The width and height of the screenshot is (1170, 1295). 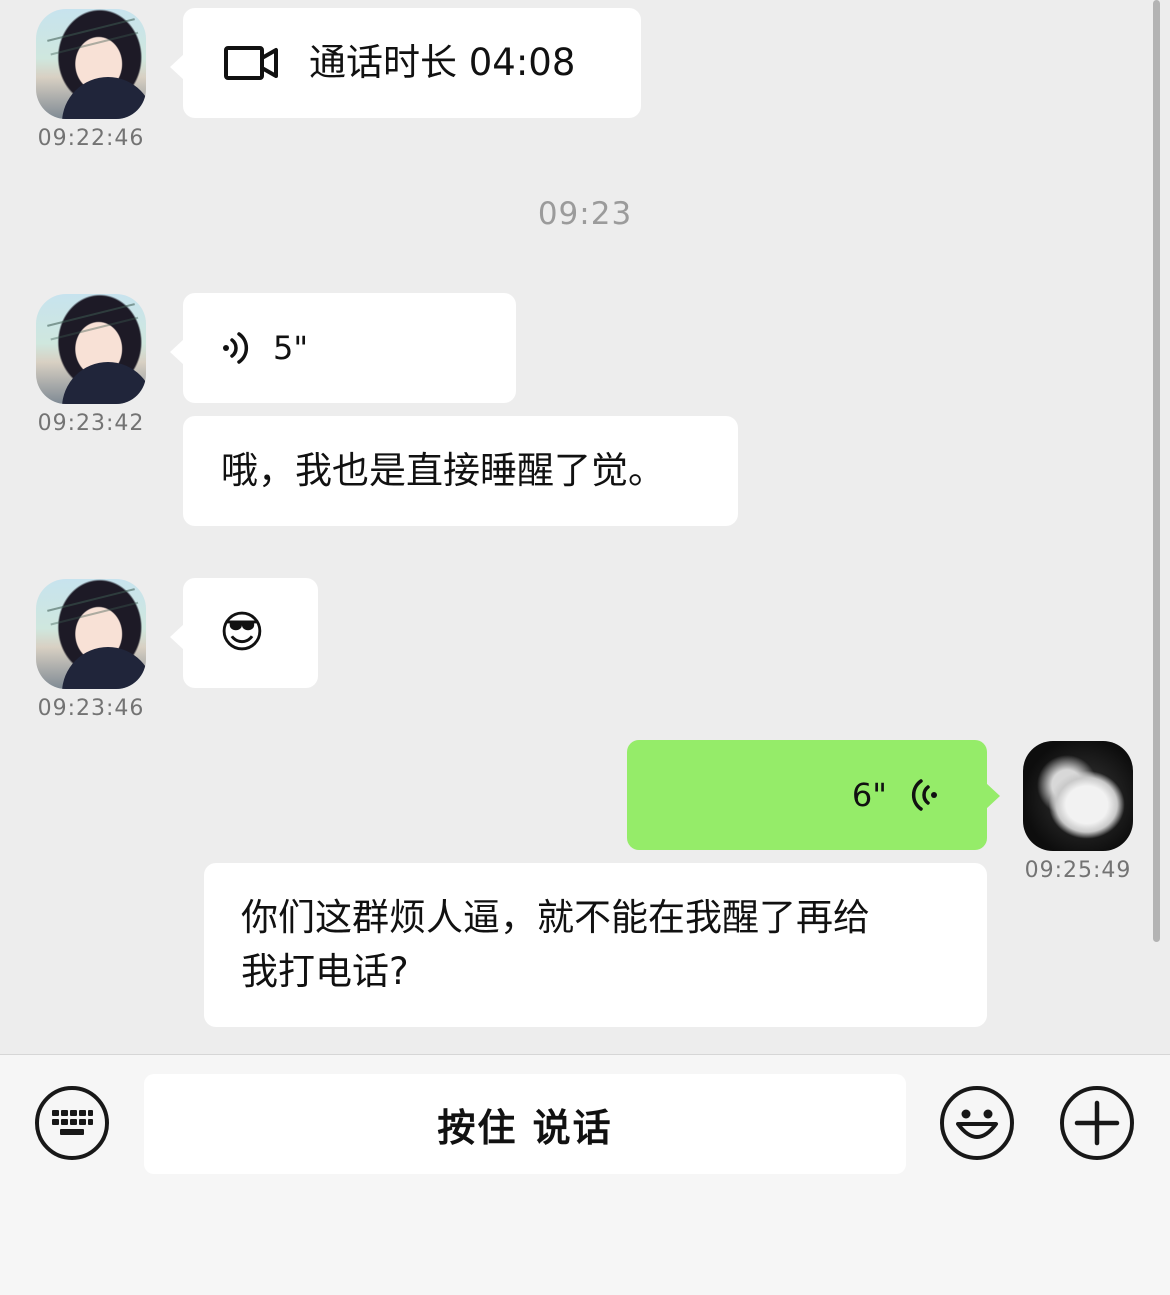 I want to click on text-message-bubble: 哦，我也是直接睡醒了觉。, so click(x=460, y=471).